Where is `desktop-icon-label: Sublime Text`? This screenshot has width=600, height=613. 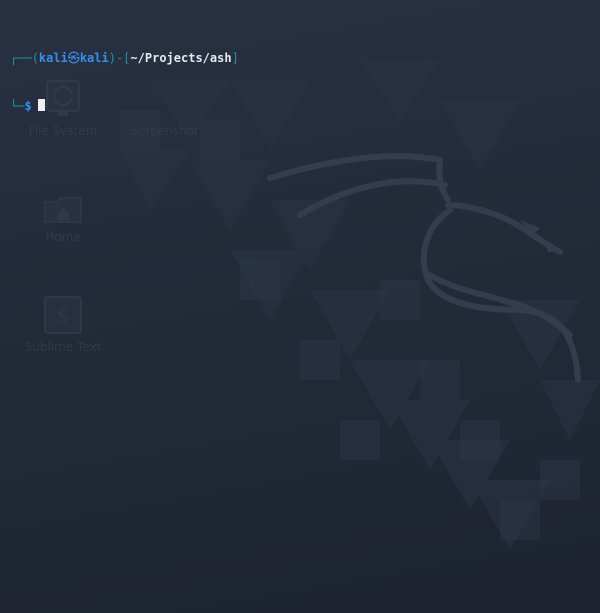
desktop-icon-label: Sublime Text is located at coordinates (63, 347).